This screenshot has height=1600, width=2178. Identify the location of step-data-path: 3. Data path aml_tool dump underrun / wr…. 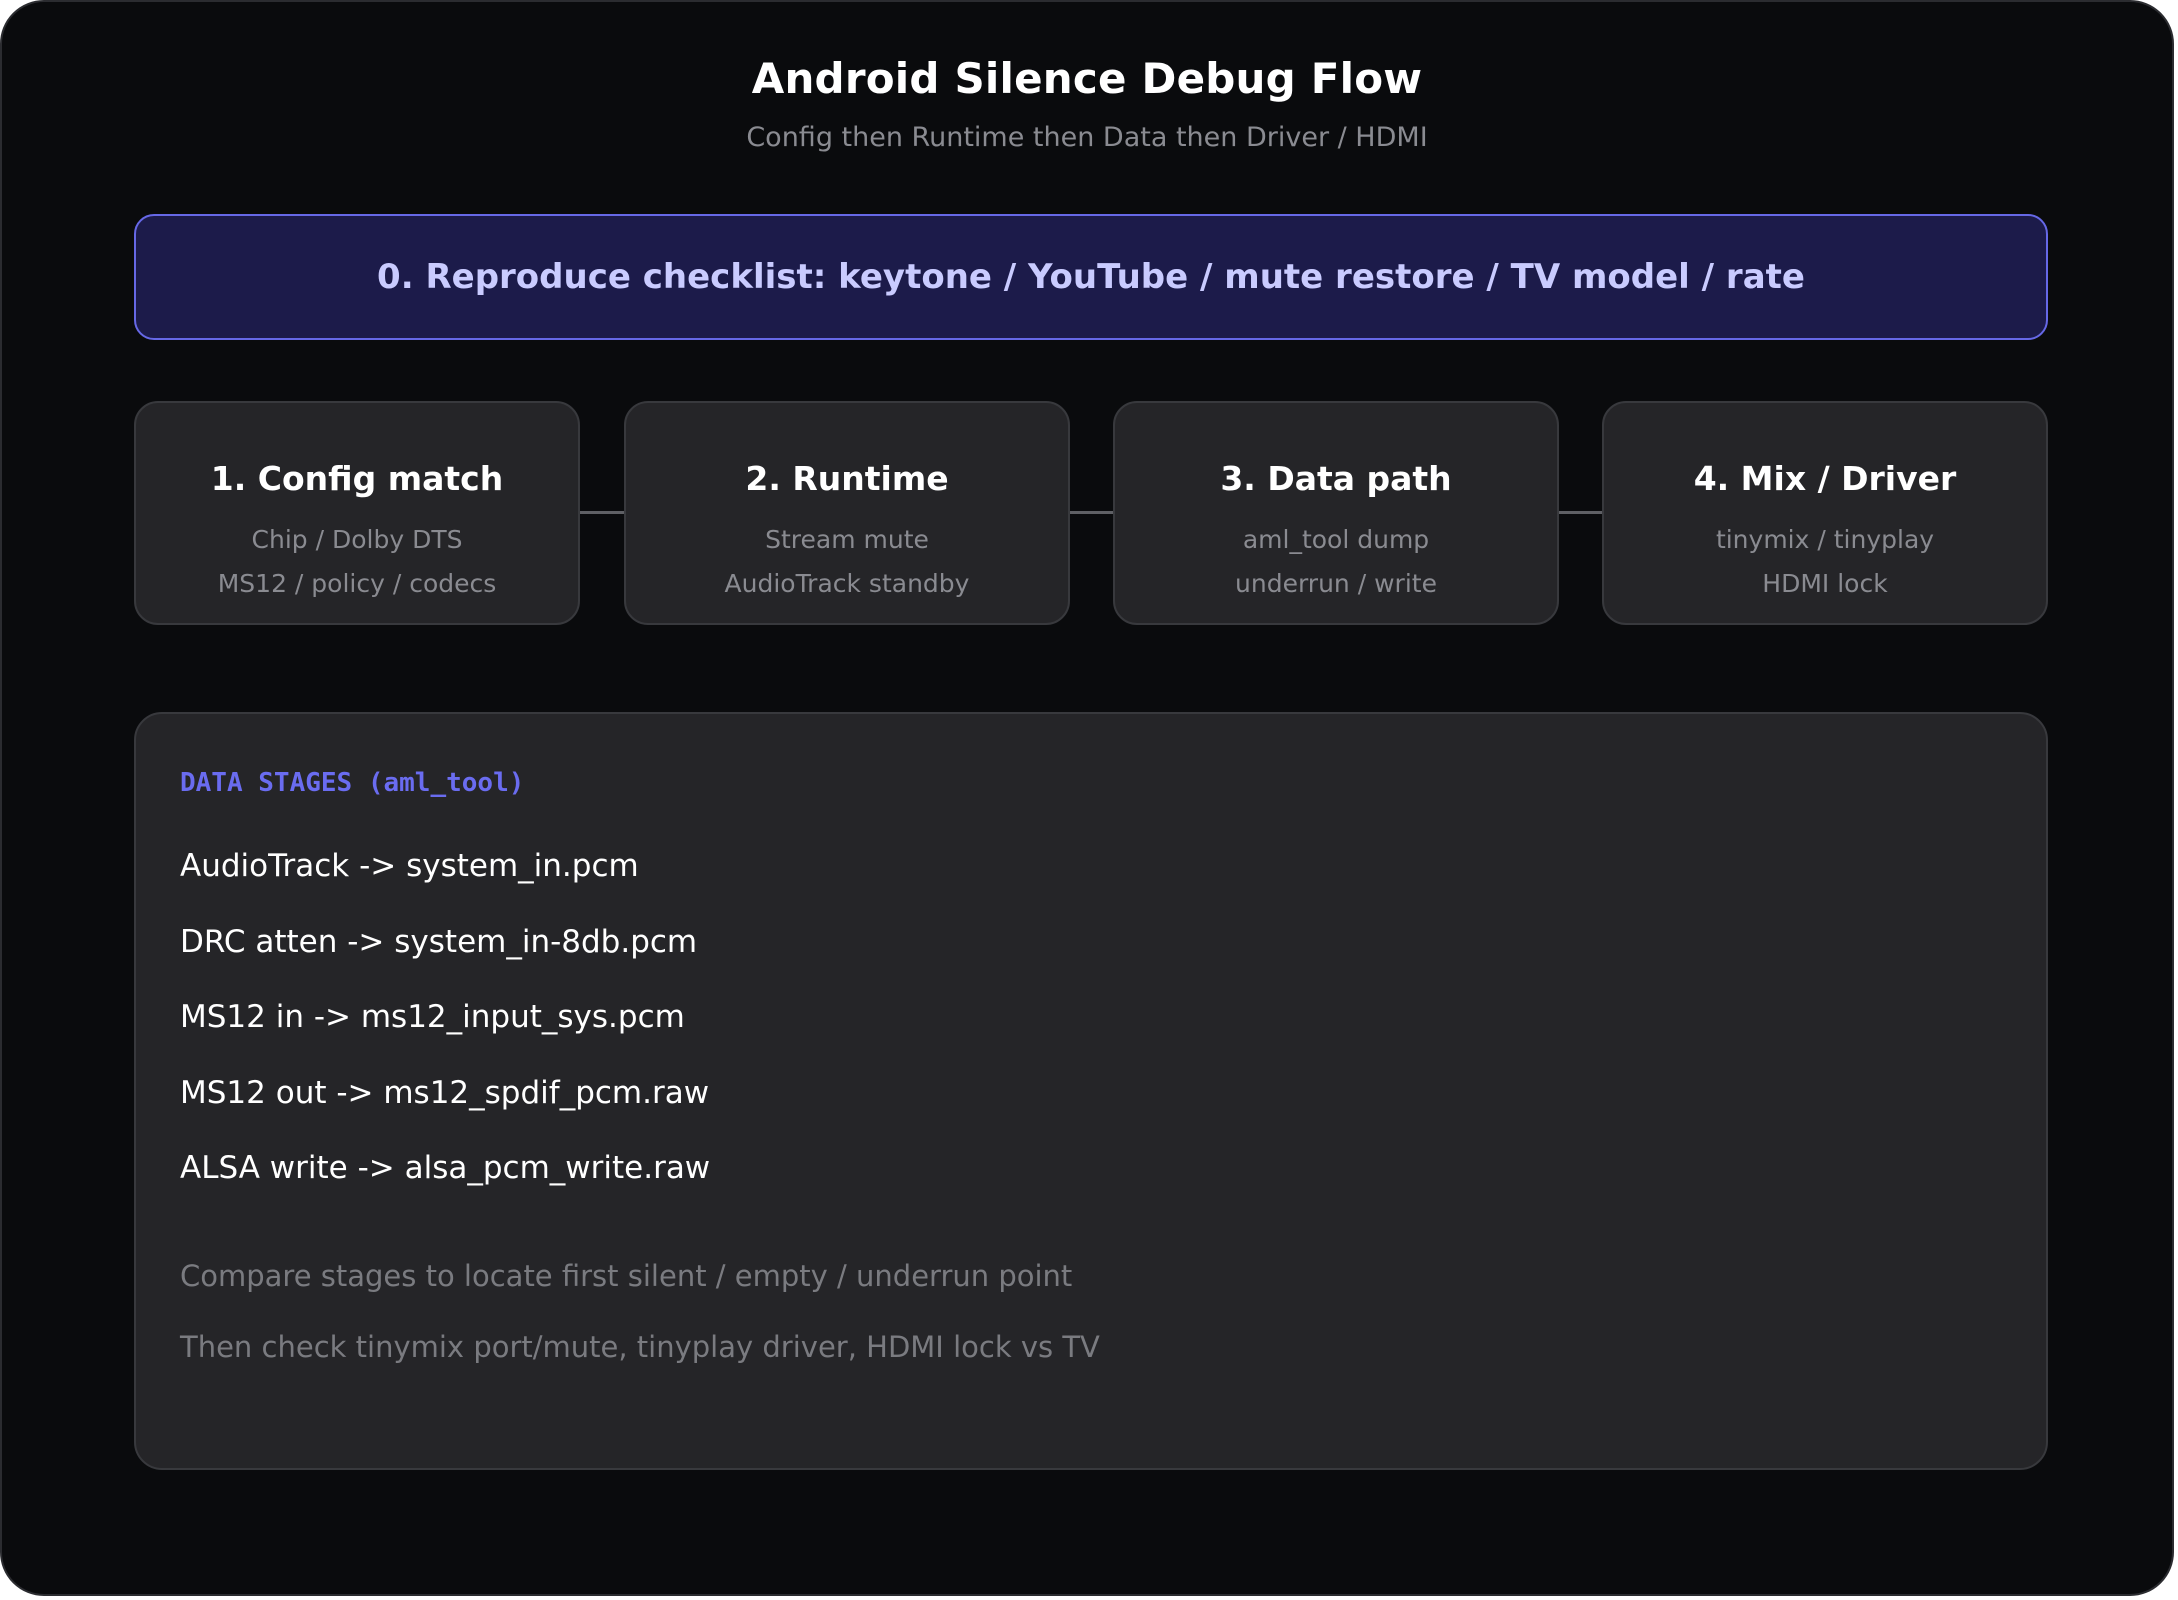
(1336, 513).